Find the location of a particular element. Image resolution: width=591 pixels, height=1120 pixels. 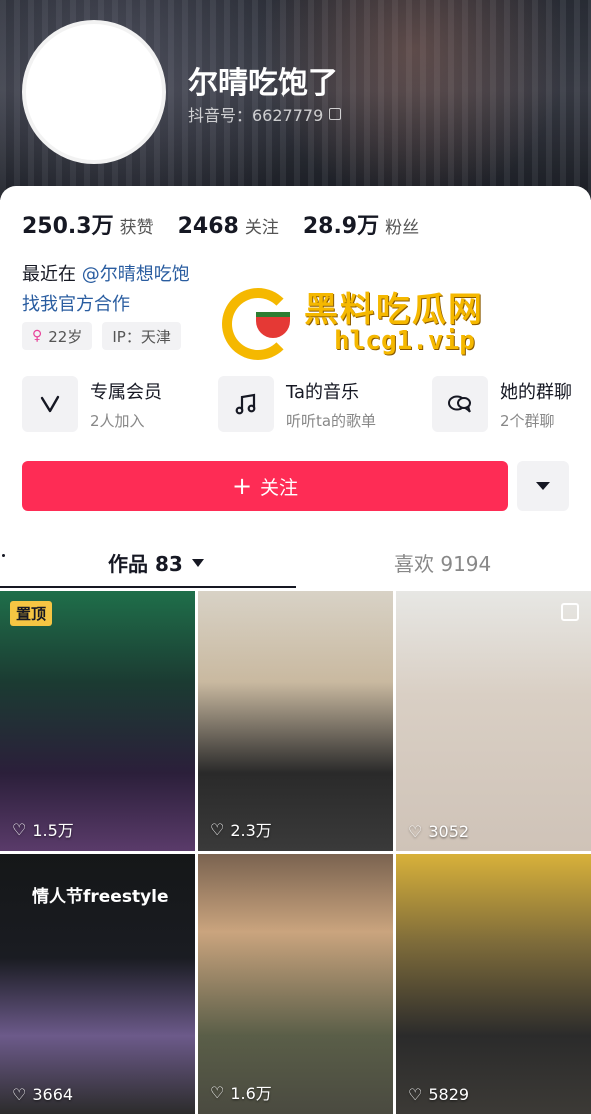

stat-followers: 28.9万 粉丝 is located at coordinates (361, 224).